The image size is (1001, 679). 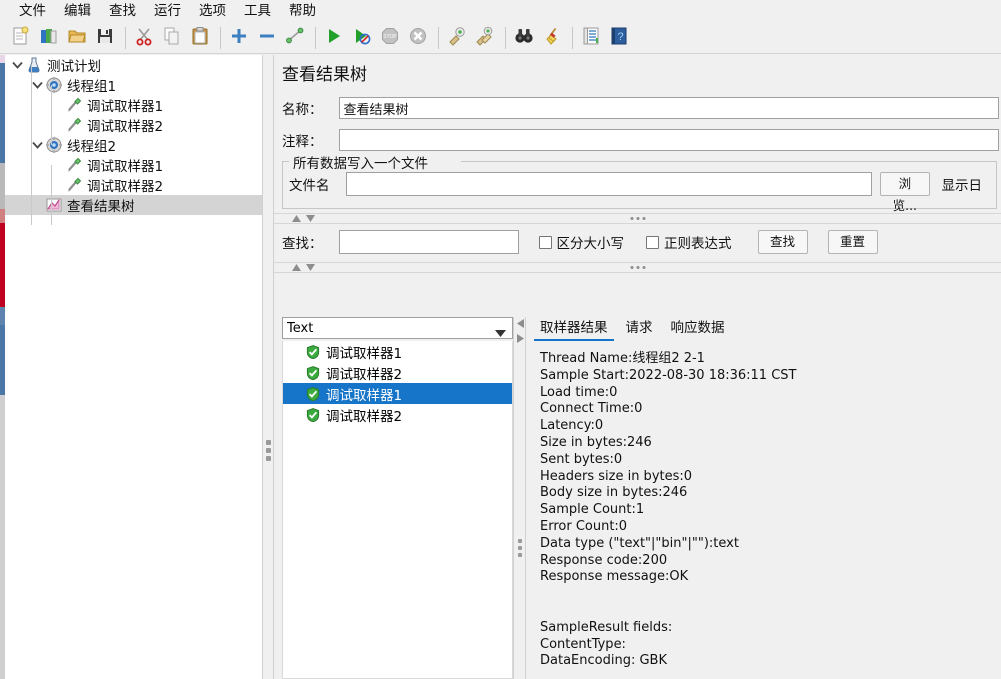 What do you see at coordinates (302, 11) in the screenshot?
I see `menu-help: 帮助` at bounding box center [302, 11].